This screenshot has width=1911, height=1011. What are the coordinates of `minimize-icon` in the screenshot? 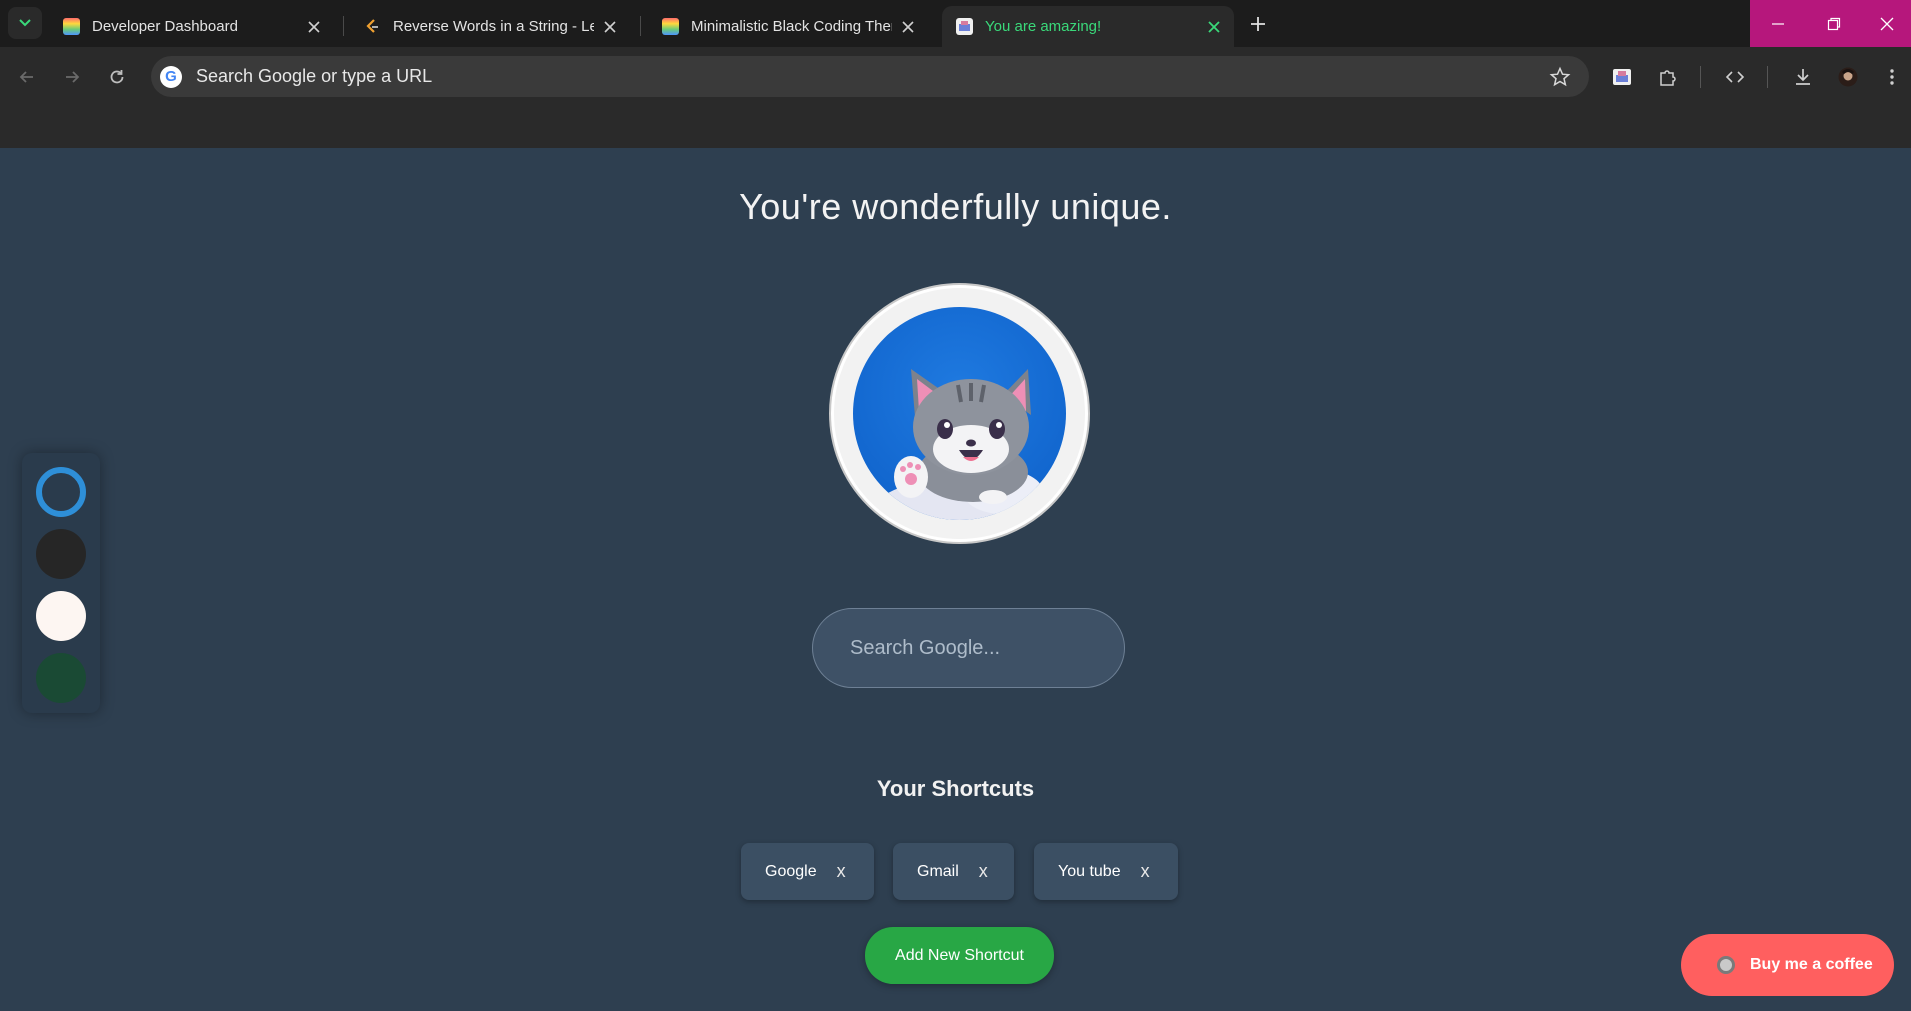 It's located at (1778, 23).